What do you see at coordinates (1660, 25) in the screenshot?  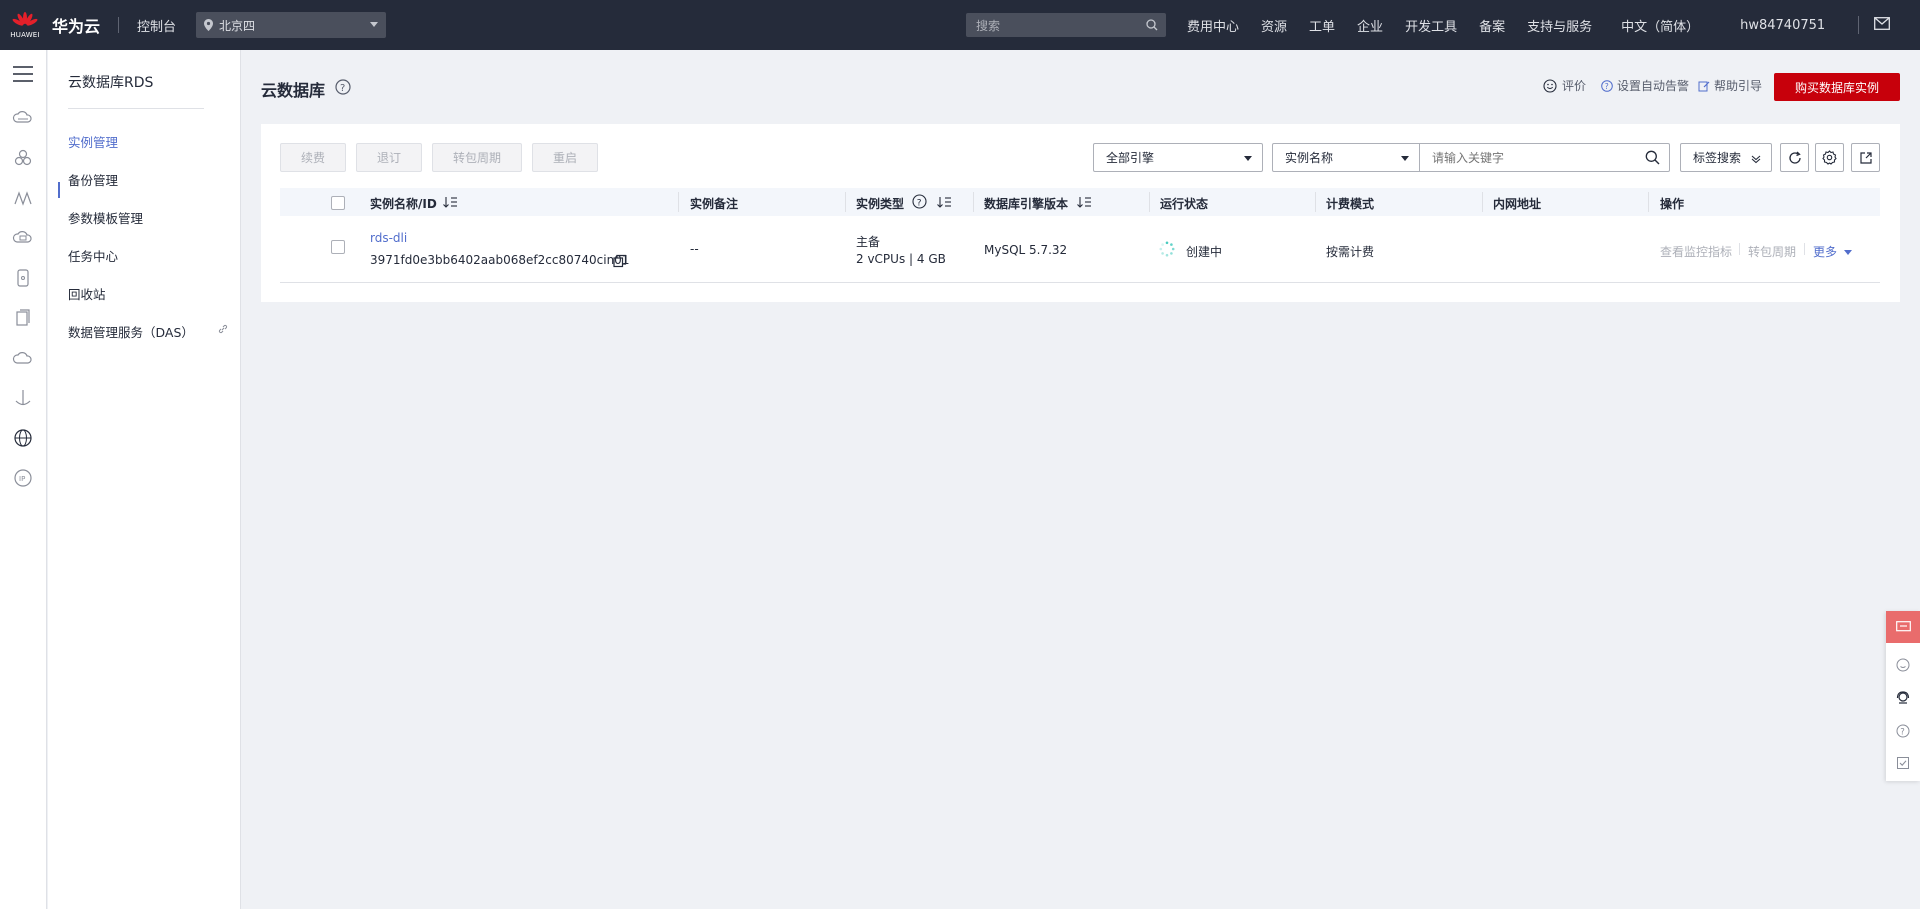 I see `nav-language: 中文（简体）` at bounding box center [1660, 25].